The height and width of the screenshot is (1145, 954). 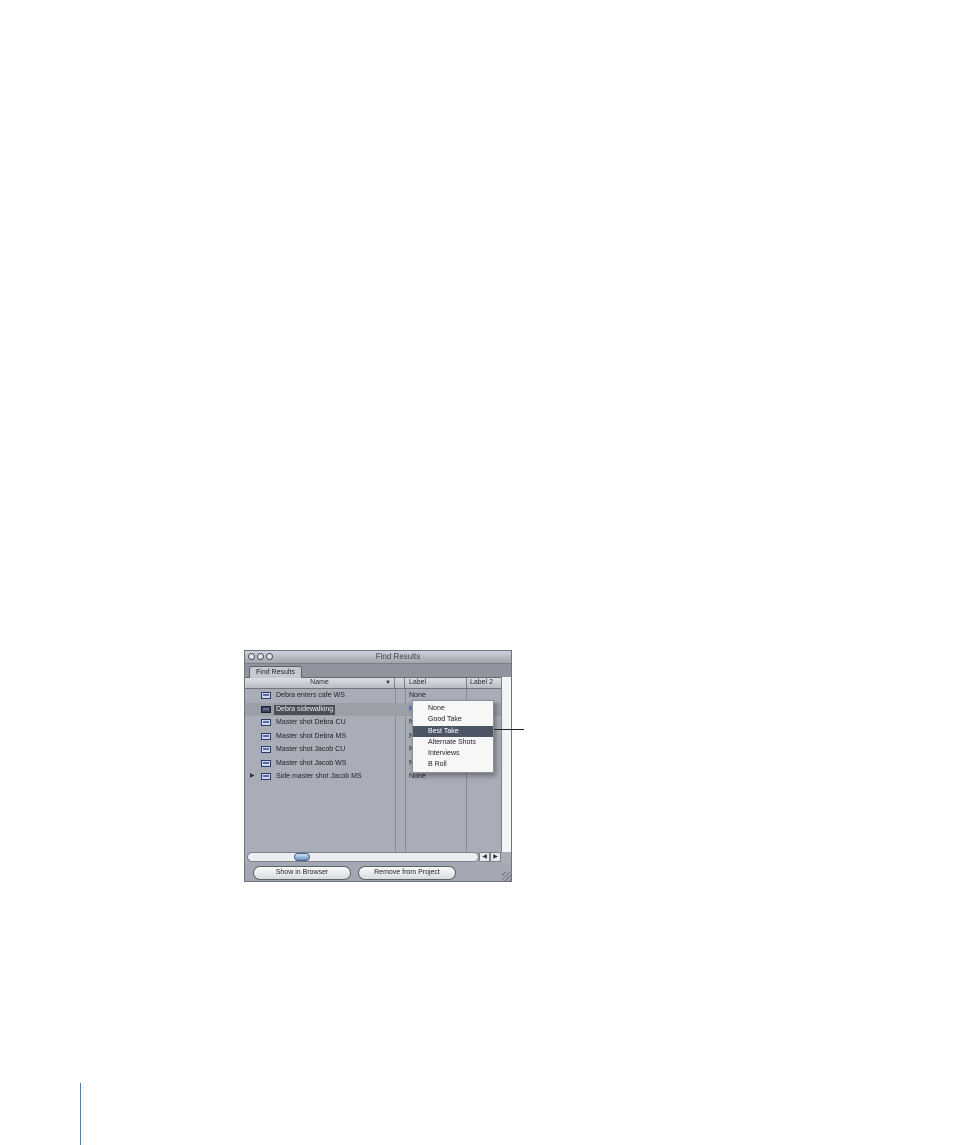 What do you see at coordinates (453, 719) in the screenshot?
I see `menu-item-good-take: Good Take` at bounding box center [453, 719].